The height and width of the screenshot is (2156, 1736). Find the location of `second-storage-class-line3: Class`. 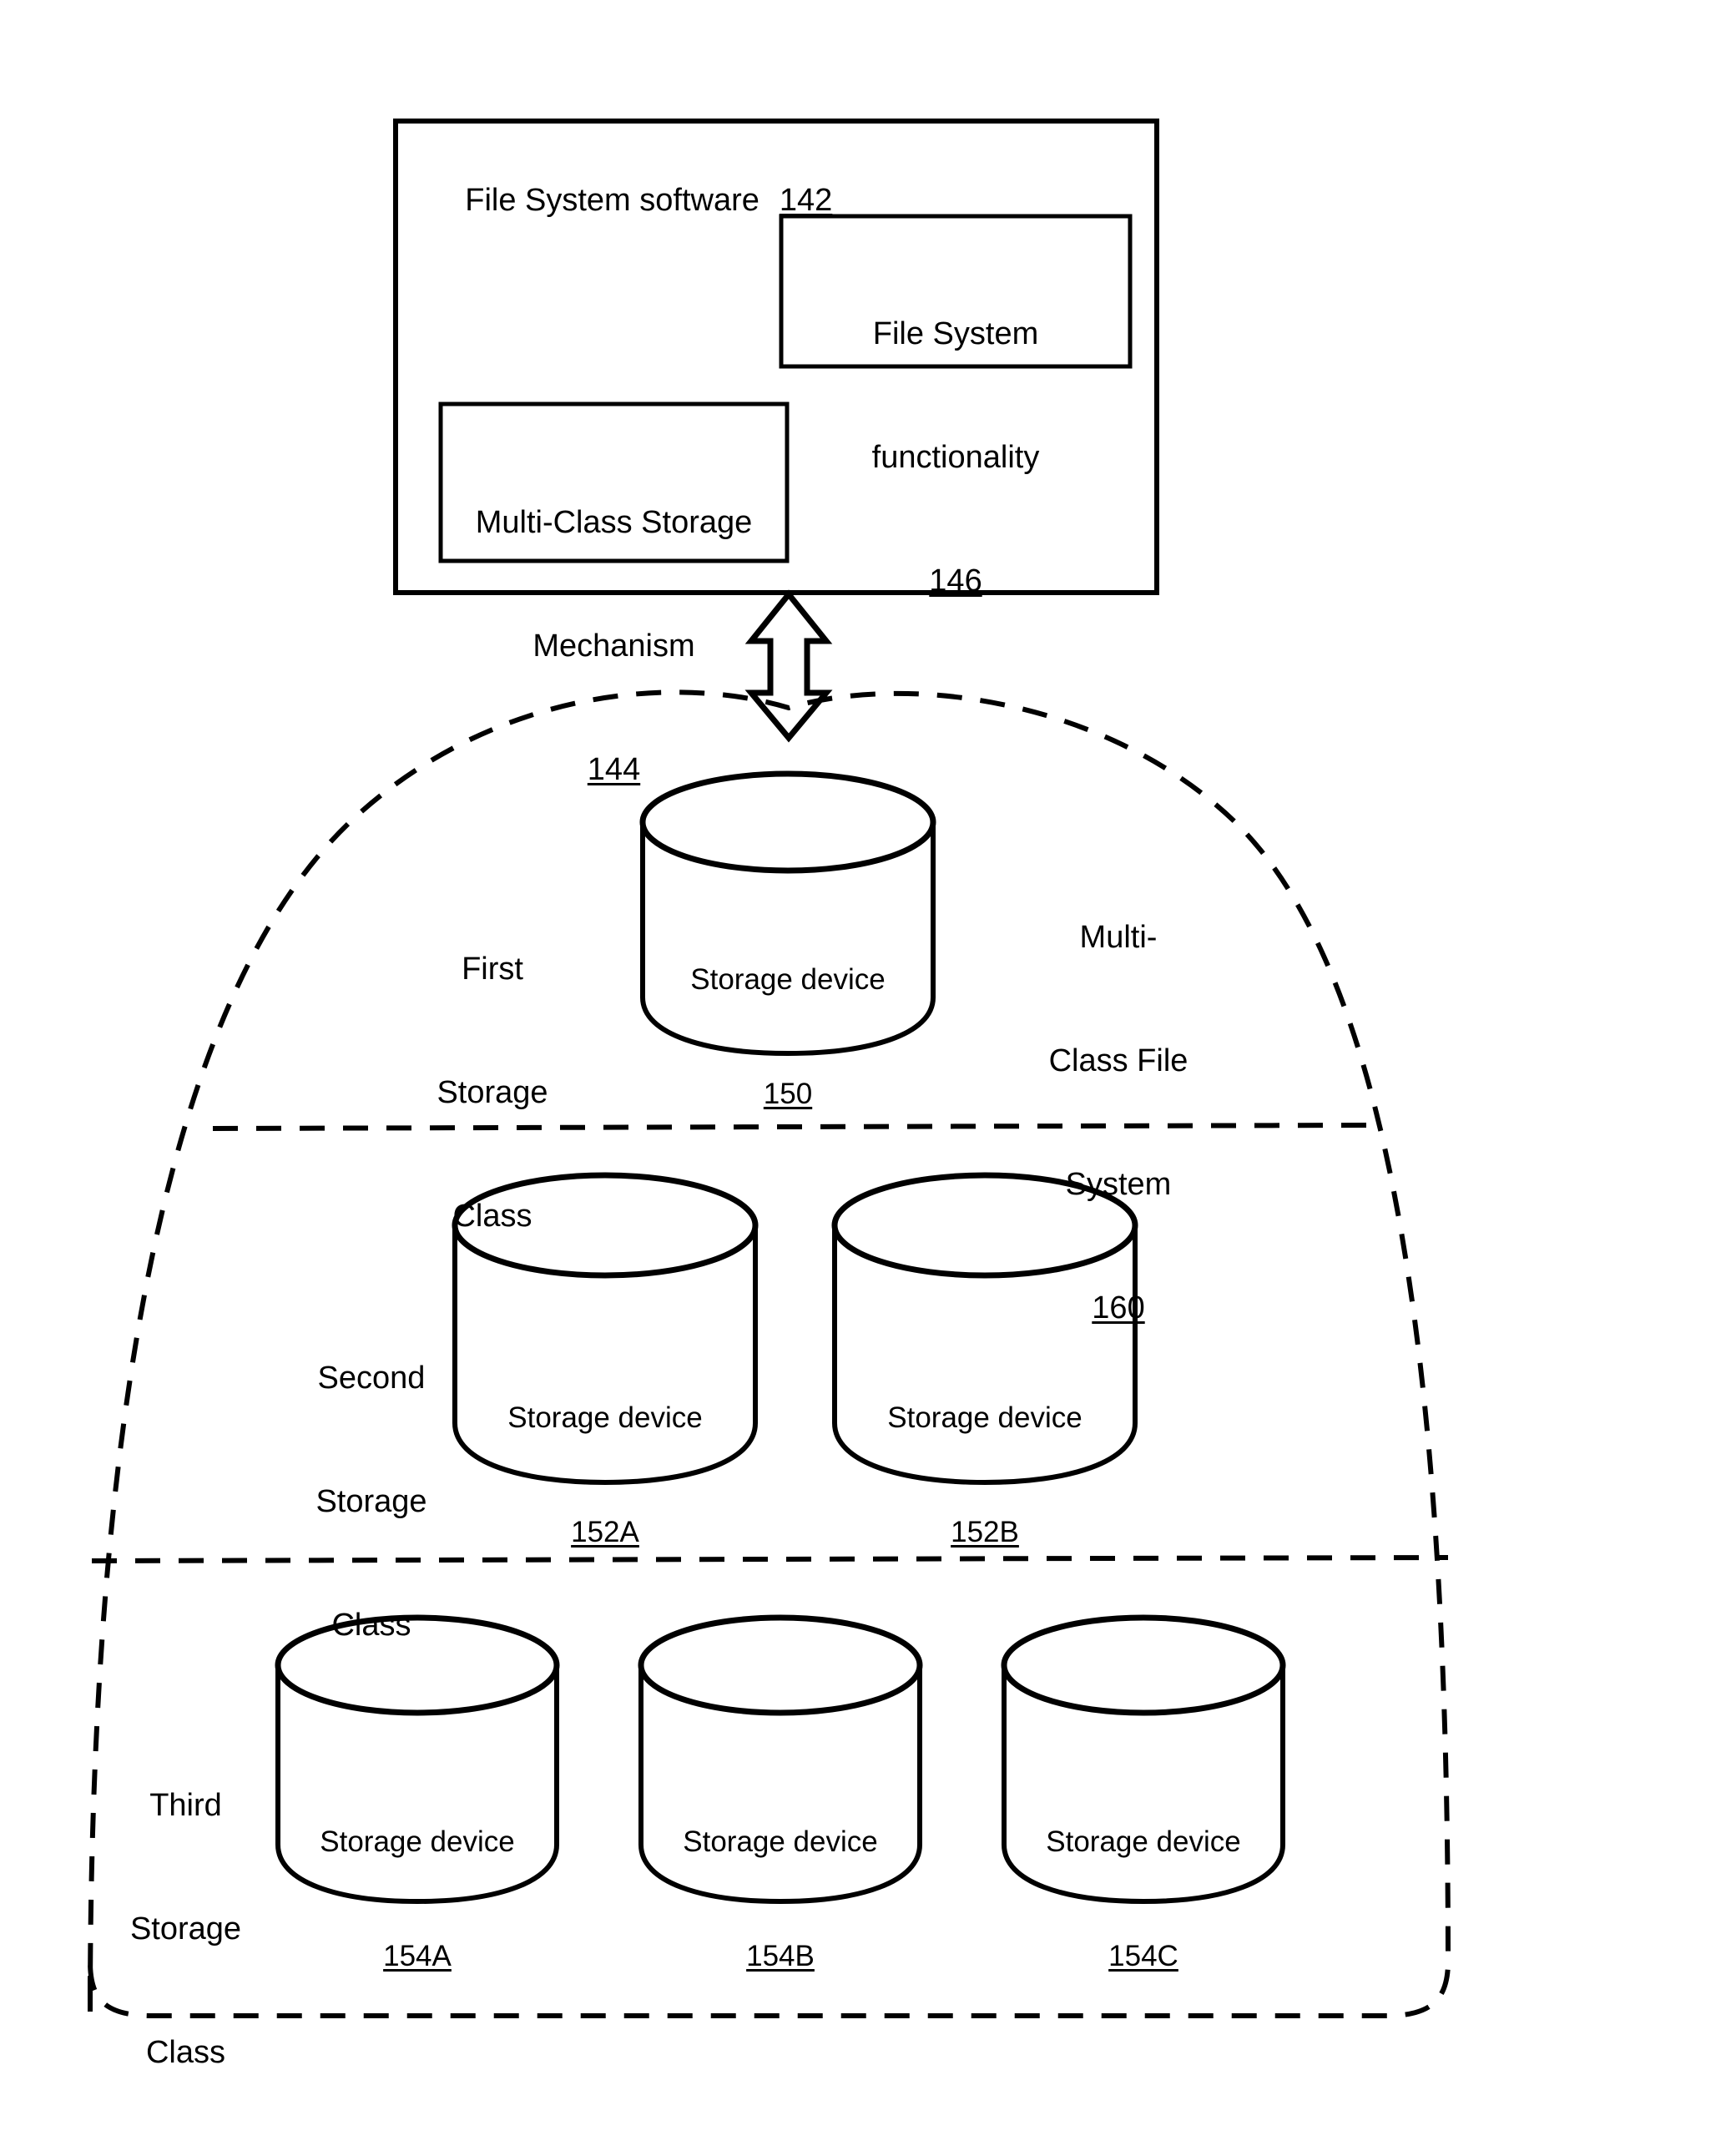

second-storage-class-line3: Class is located at coordinates (371, 1626).